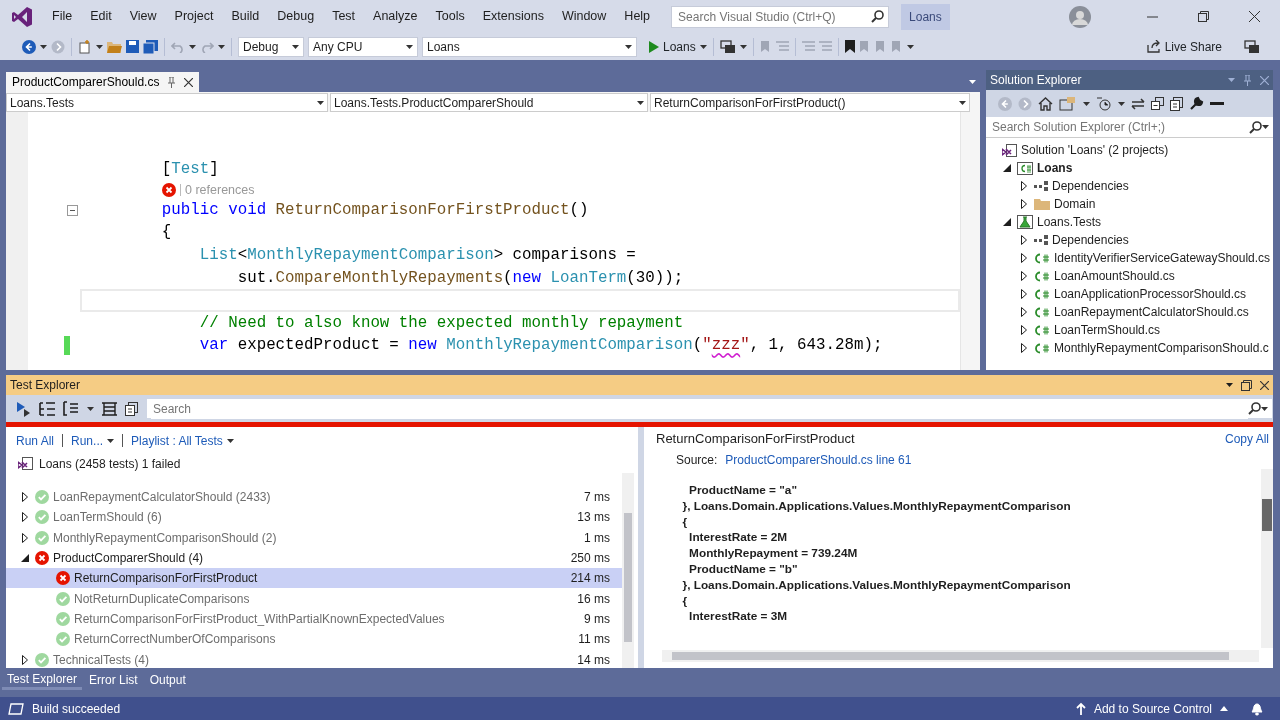  What do you see at coordinates (395, 16) in the screenshot?
I see `menu-item: Analyze` at bounding box center [395, 16].